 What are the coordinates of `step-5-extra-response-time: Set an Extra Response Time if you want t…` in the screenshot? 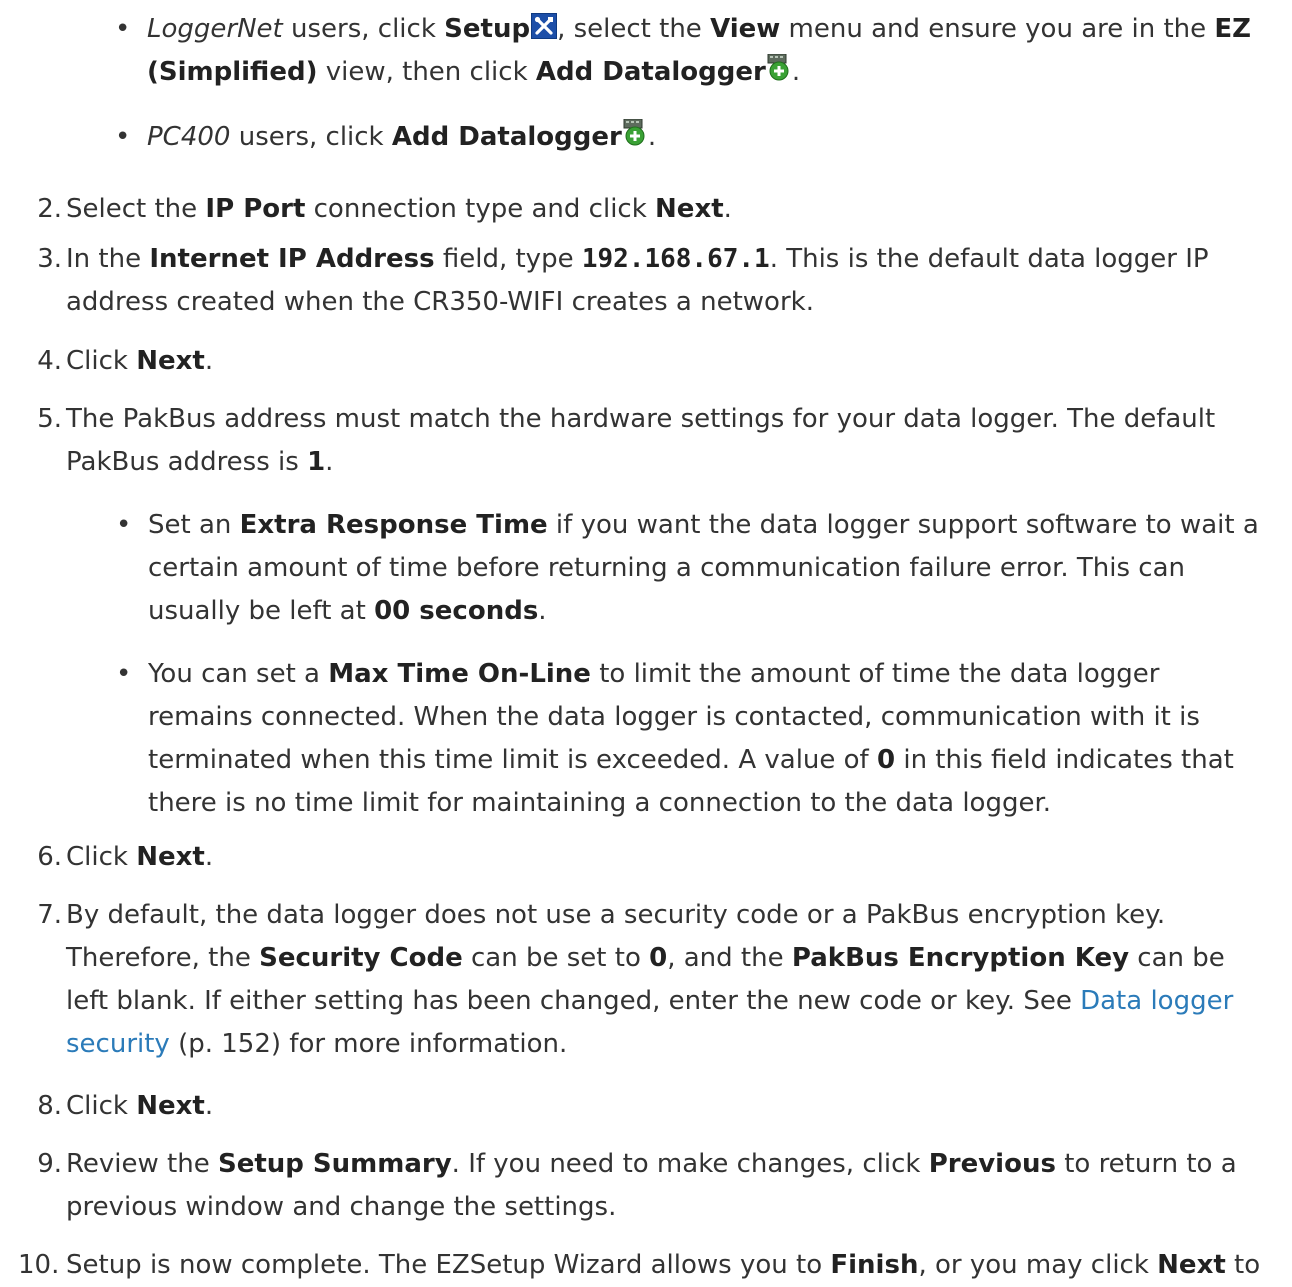 It's located at (689, 568).